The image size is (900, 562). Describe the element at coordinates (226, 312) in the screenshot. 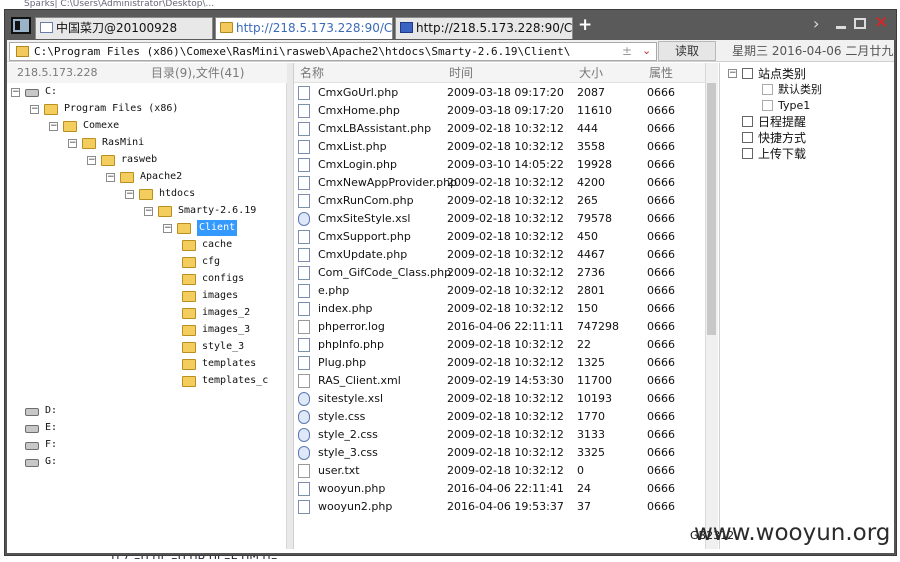

I see `tree-node-label: images_2` at that location.